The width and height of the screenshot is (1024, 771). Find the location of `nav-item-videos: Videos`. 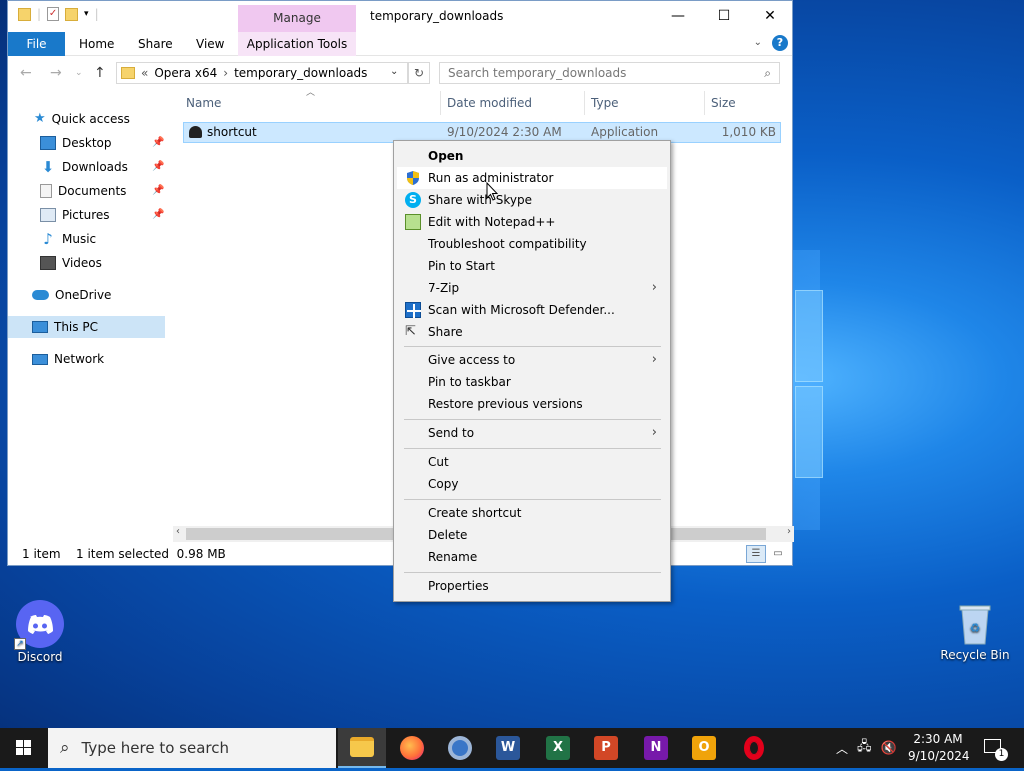

nav-item-videos: Videos is located at coordinates (71, 263).